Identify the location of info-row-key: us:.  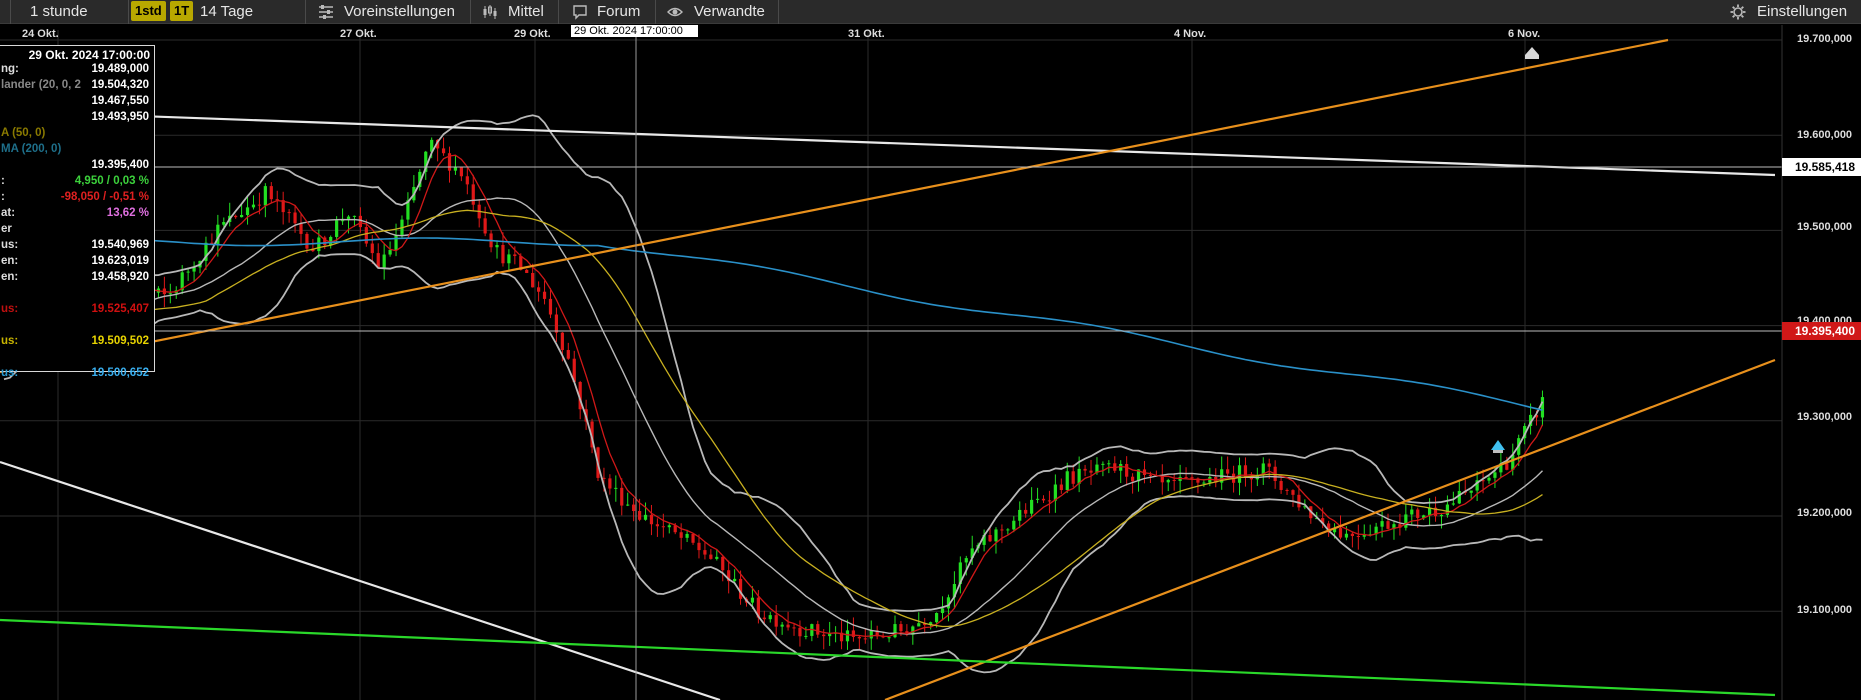
(10, 309).